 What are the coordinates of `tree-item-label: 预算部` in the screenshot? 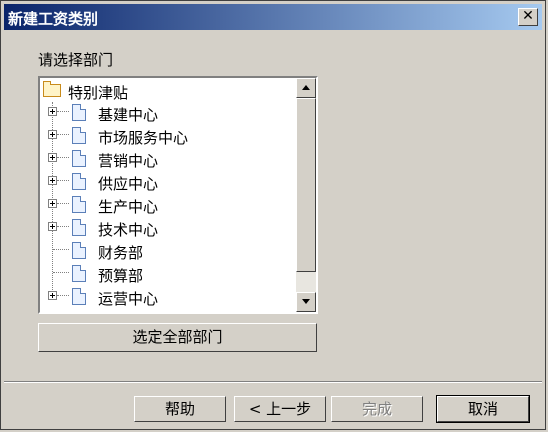 It's located at (121, 276).